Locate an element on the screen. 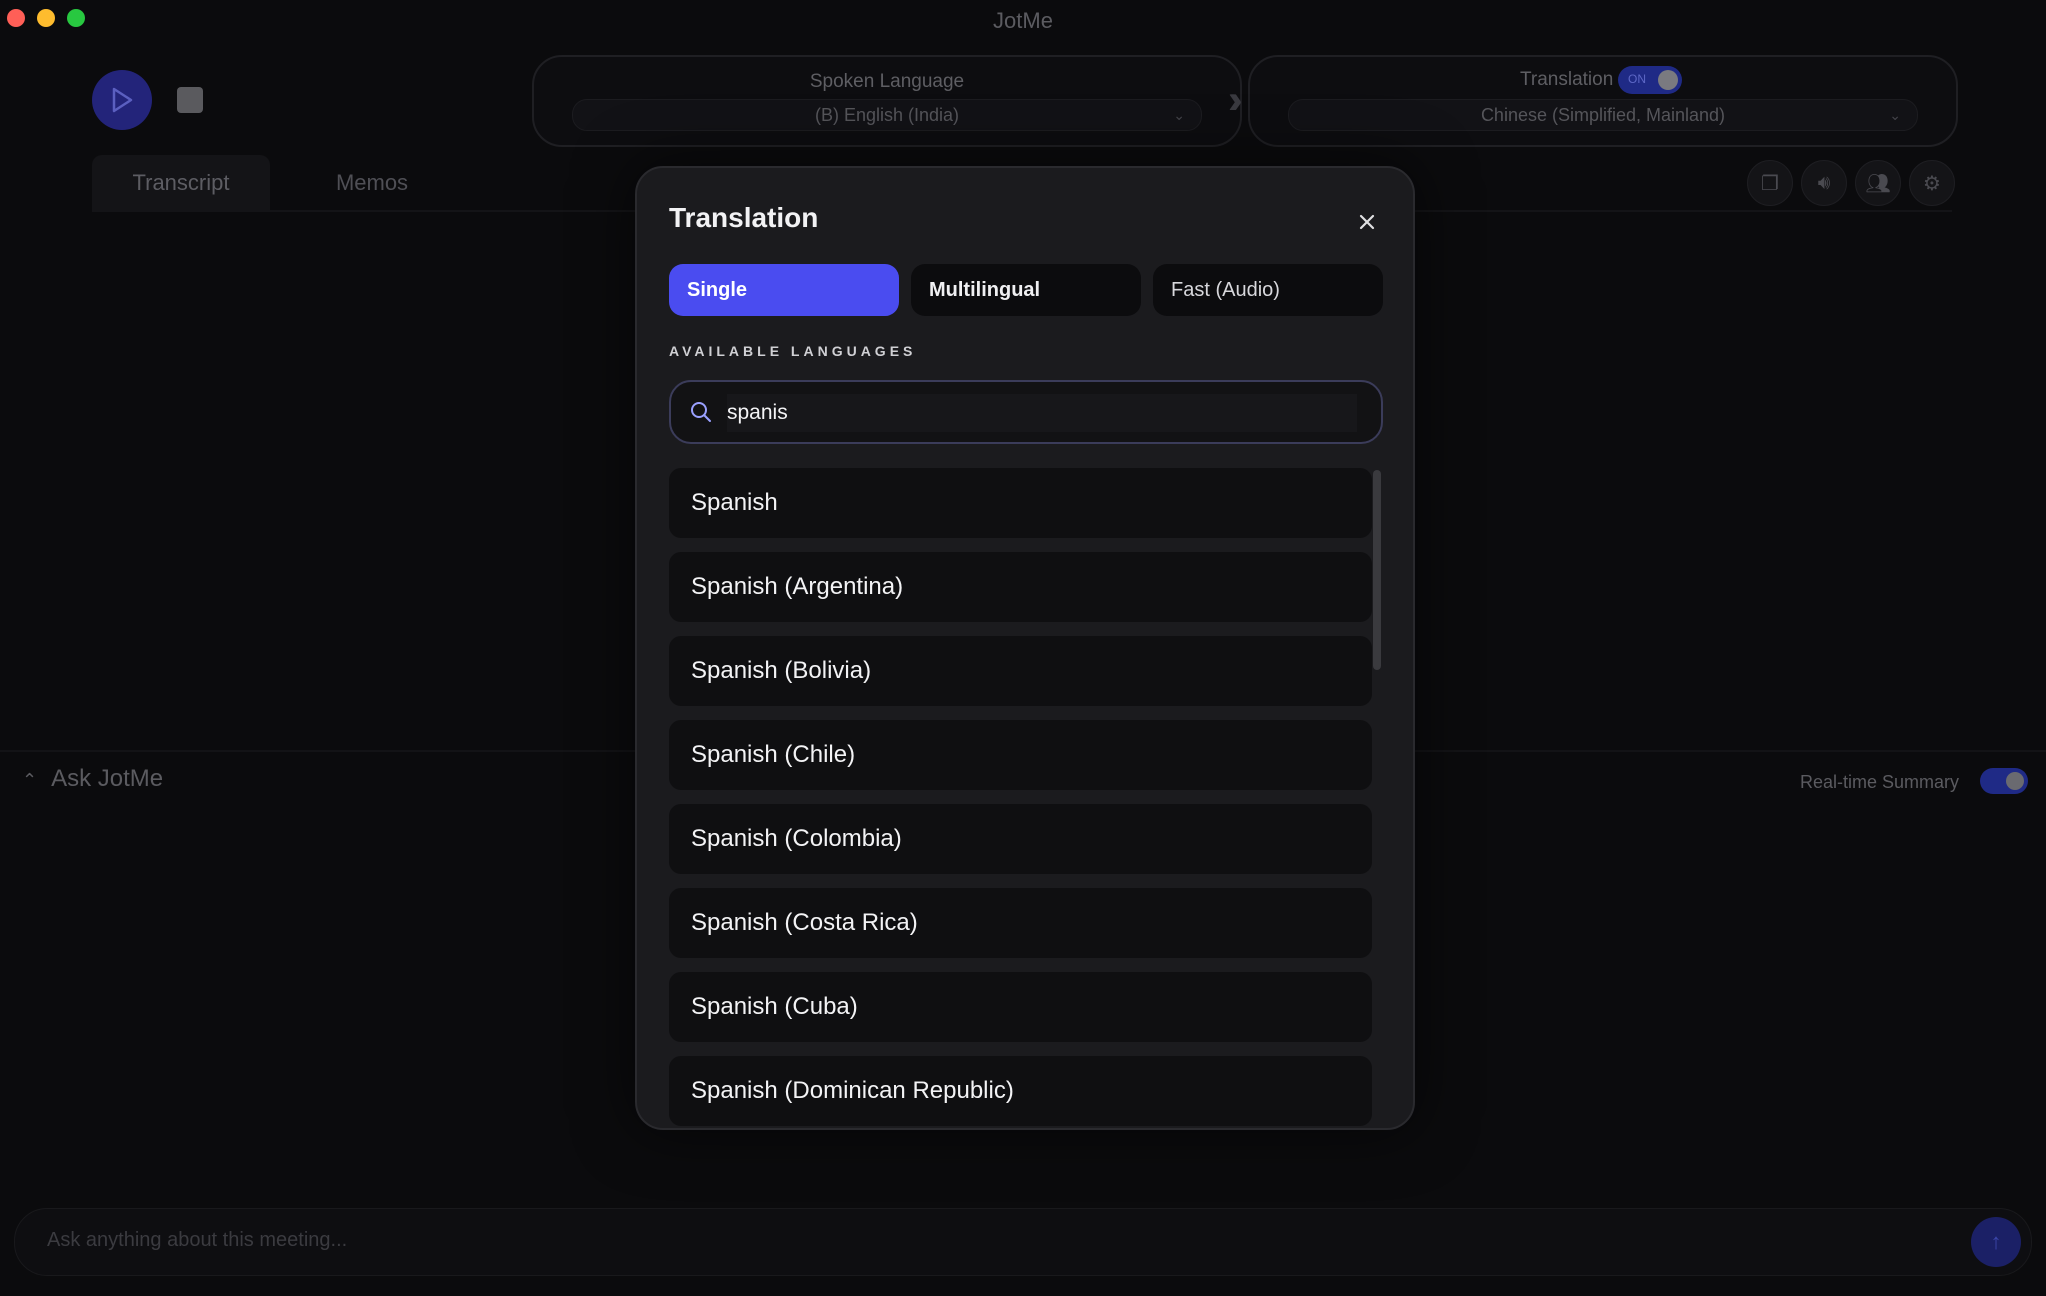  language-item-spanish-cuba: Spanish (Cuba) is located at coordinates (1020, 1007).